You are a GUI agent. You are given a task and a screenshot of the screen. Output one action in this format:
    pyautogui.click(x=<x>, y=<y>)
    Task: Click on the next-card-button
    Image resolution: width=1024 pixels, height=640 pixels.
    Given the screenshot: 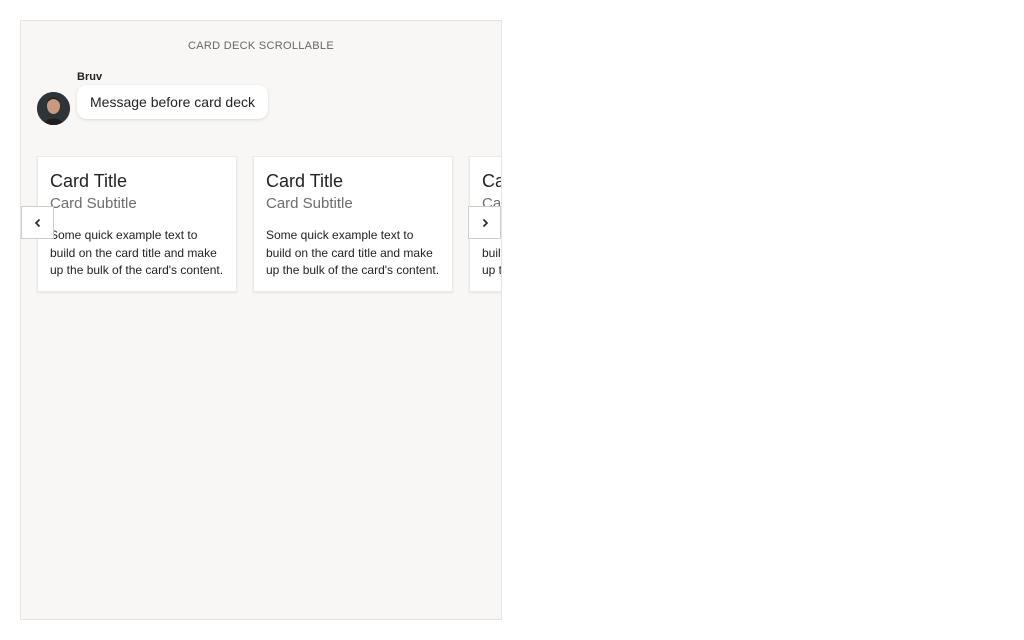 What is the action you would take?
    pyautogui.click(x=484, y=222)
    